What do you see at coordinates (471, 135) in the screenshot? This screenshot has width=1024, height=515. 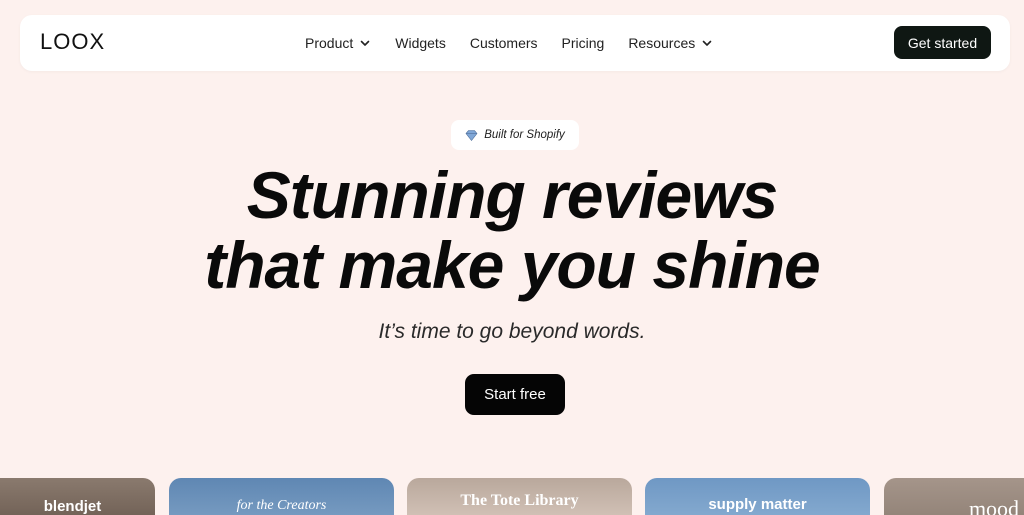 I see `diamond-icon` at bounding box center [471, 135].